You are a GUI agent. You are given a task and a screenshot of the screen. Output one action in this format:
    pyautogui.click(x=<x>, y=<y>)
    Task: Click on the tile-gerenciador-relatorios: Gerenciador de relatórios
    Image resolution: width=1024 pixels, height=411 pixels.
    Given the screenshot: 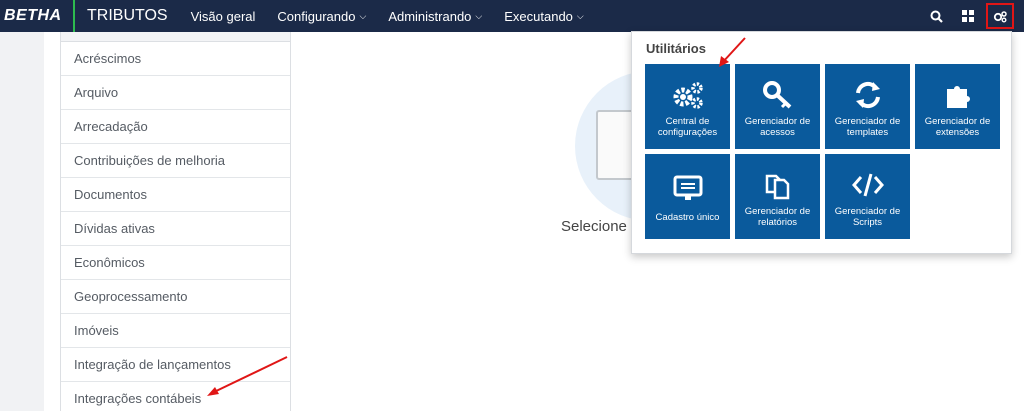 What is the action you would take?
    pyautogui.click(x=777, y=196)
    